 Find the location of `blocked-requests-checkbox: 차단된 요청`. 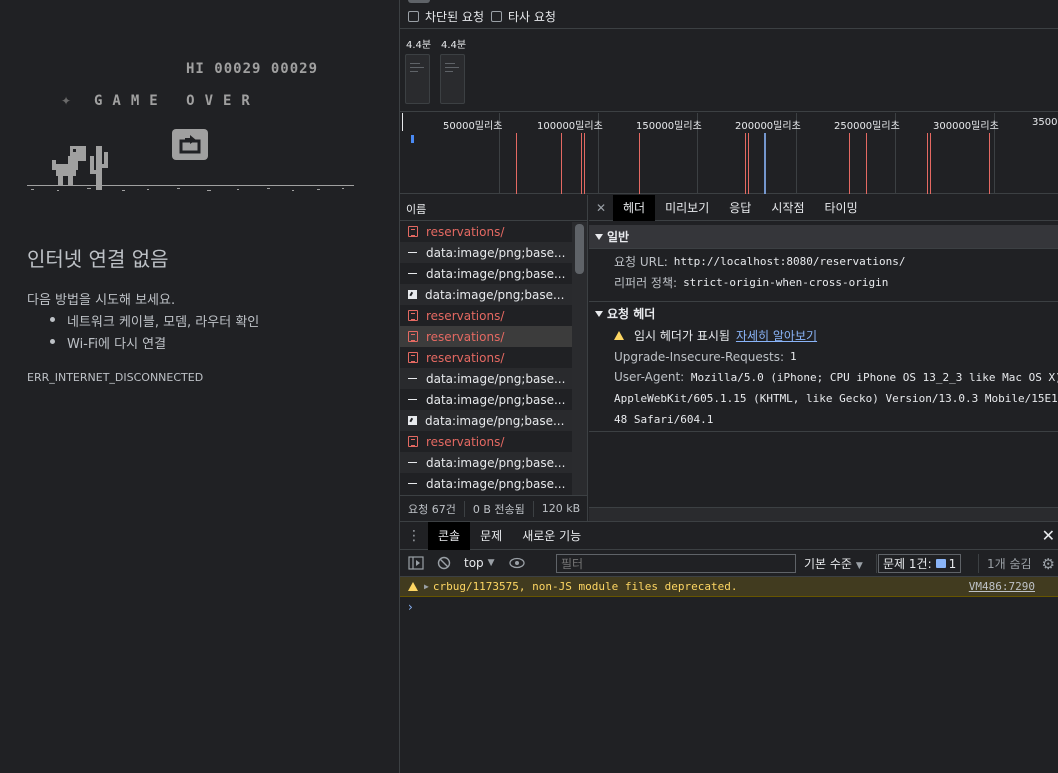

blocked-requests-checkbox: 차단된 요청 is located at coordinates (446, 16).